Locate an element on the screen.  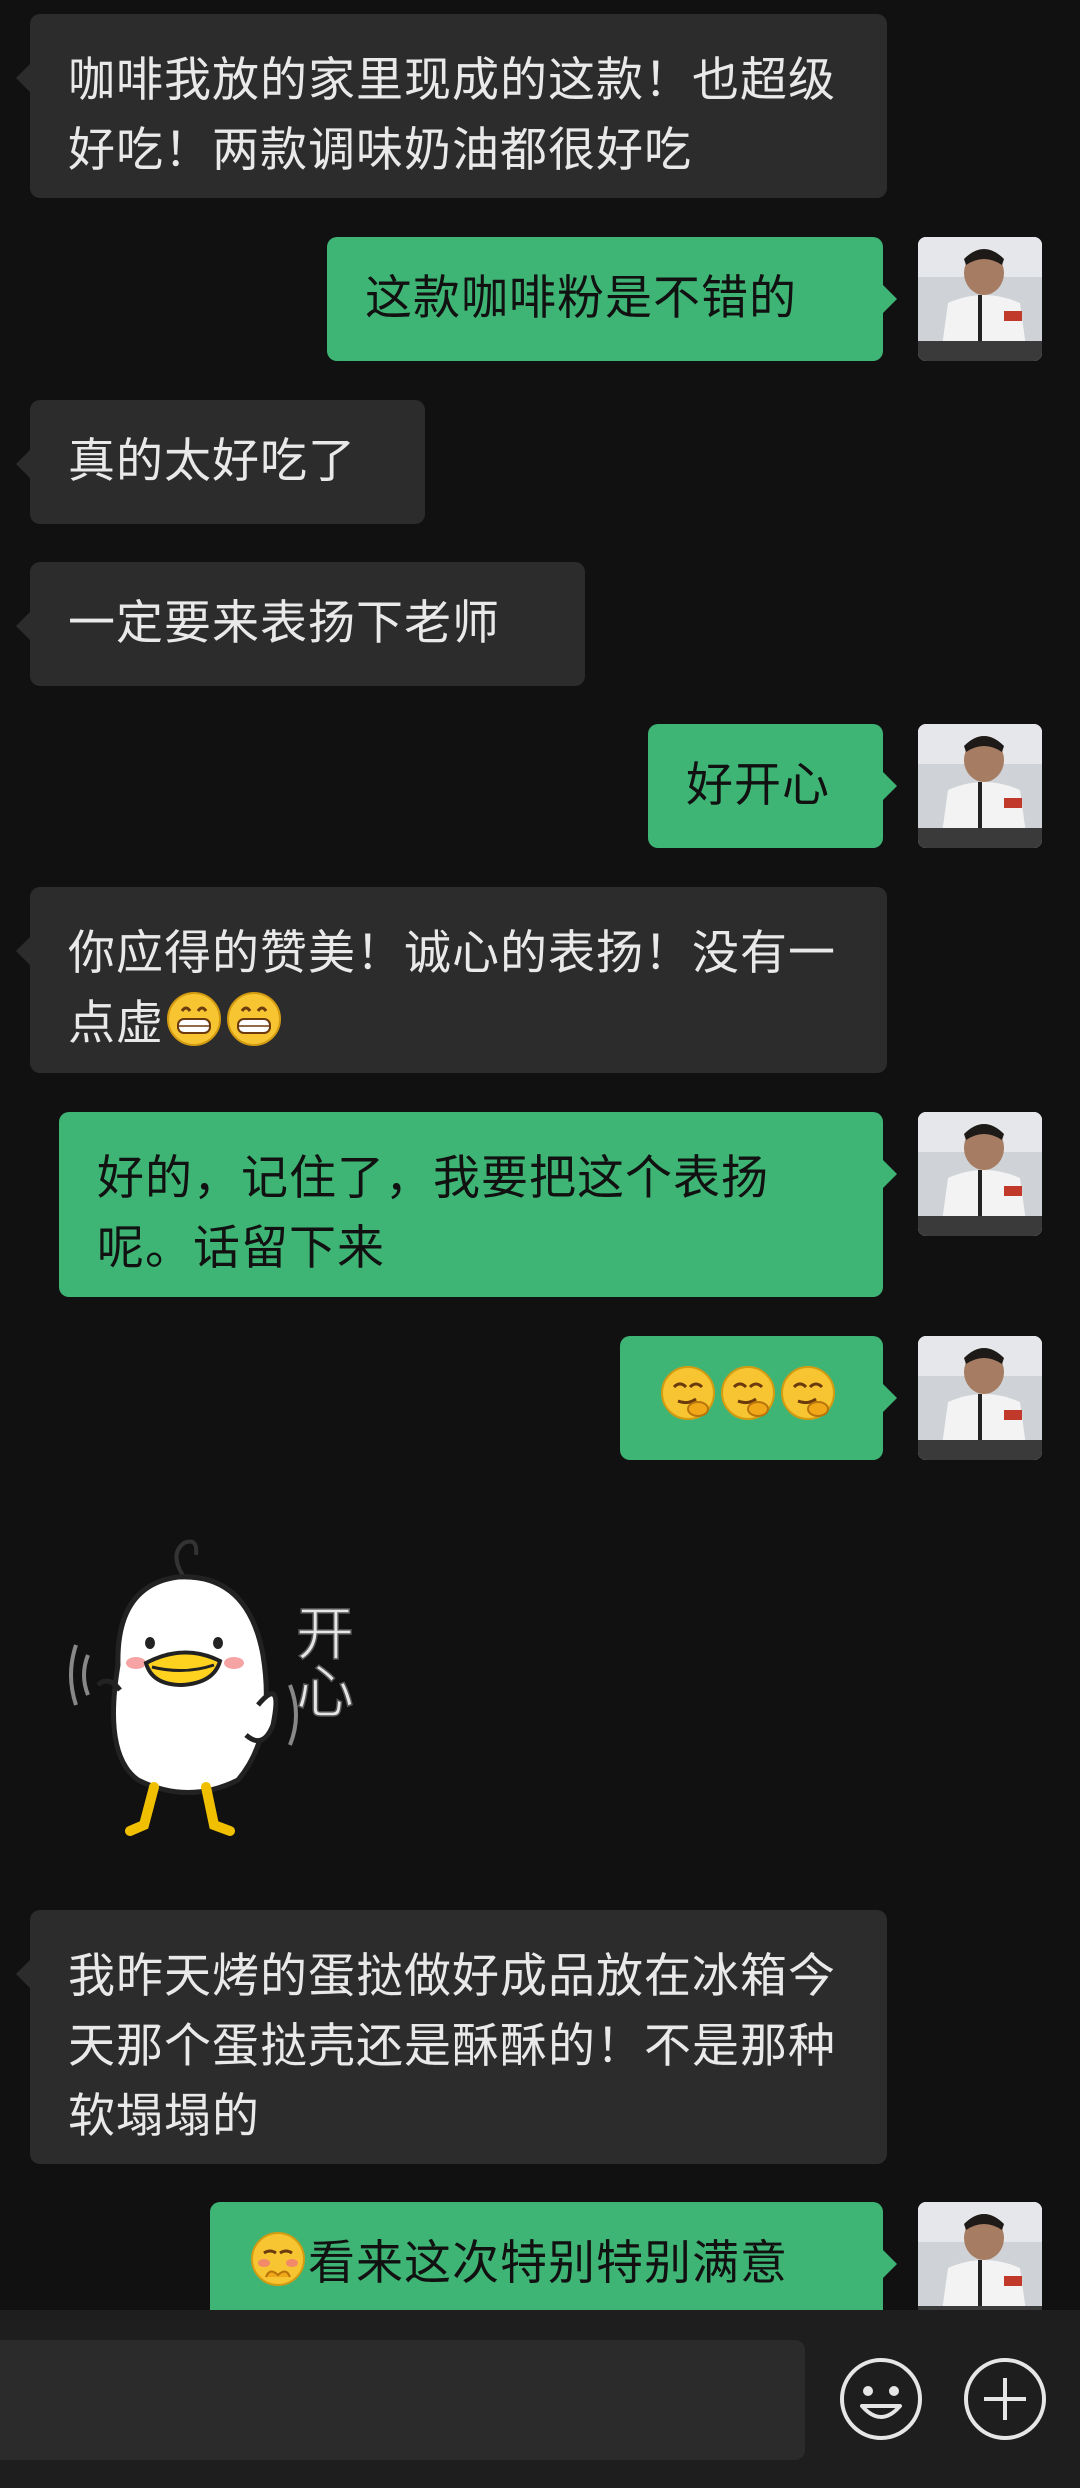
message-input is located at coordinates (402, 2400).